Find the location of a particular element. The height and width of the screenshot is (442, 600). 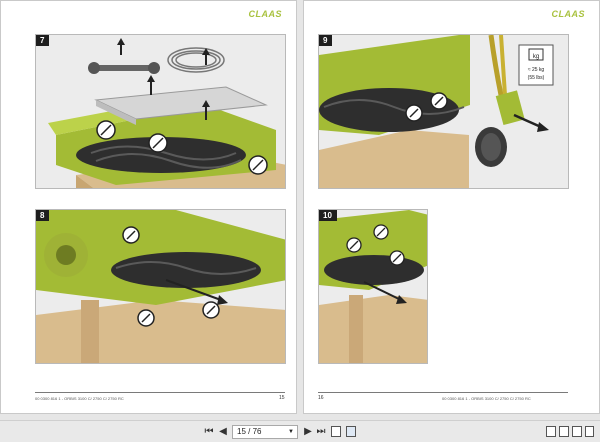

previous-page-button: ◀ is located at coordinates (223, 432).